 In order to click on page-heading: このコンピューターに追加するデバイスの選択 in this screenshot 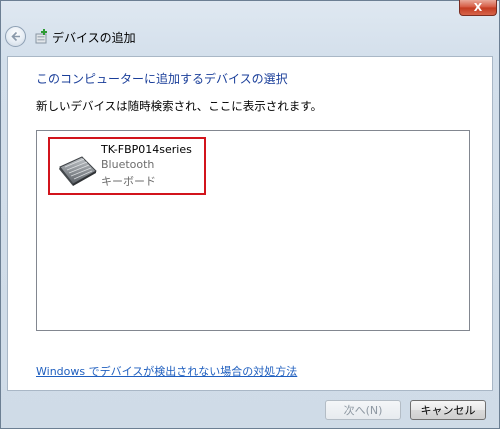, I will do `click(162, 79)`.